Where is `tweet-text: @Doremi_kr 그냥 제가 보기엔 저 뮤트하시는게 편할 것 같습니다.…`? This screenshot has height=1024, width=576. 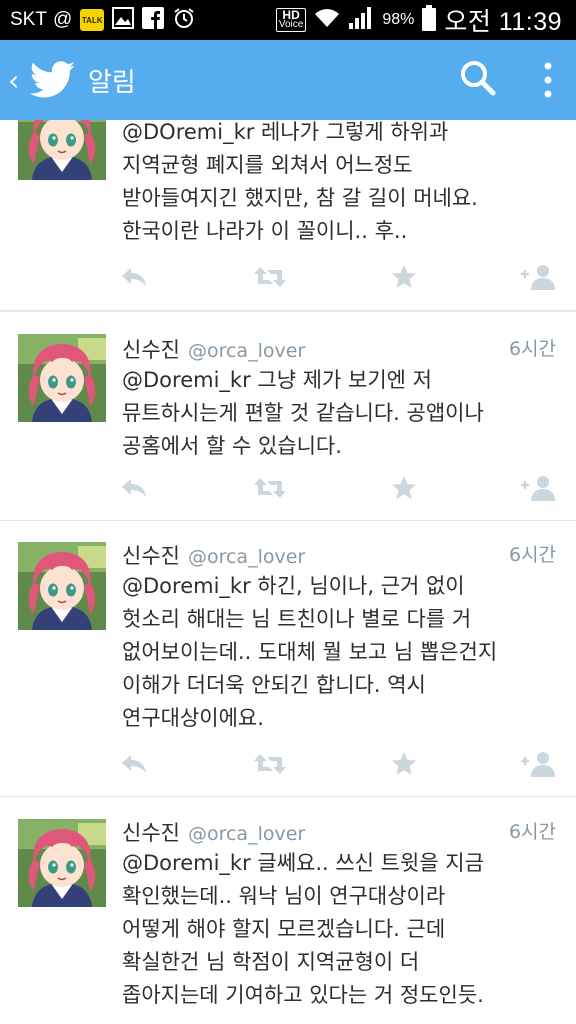
tweet-text: @Doremi_kr 그냥 제가 보기엔 저 뮤트하시는게 편할 것 같습니다.… is located at coordinates (303, 413).